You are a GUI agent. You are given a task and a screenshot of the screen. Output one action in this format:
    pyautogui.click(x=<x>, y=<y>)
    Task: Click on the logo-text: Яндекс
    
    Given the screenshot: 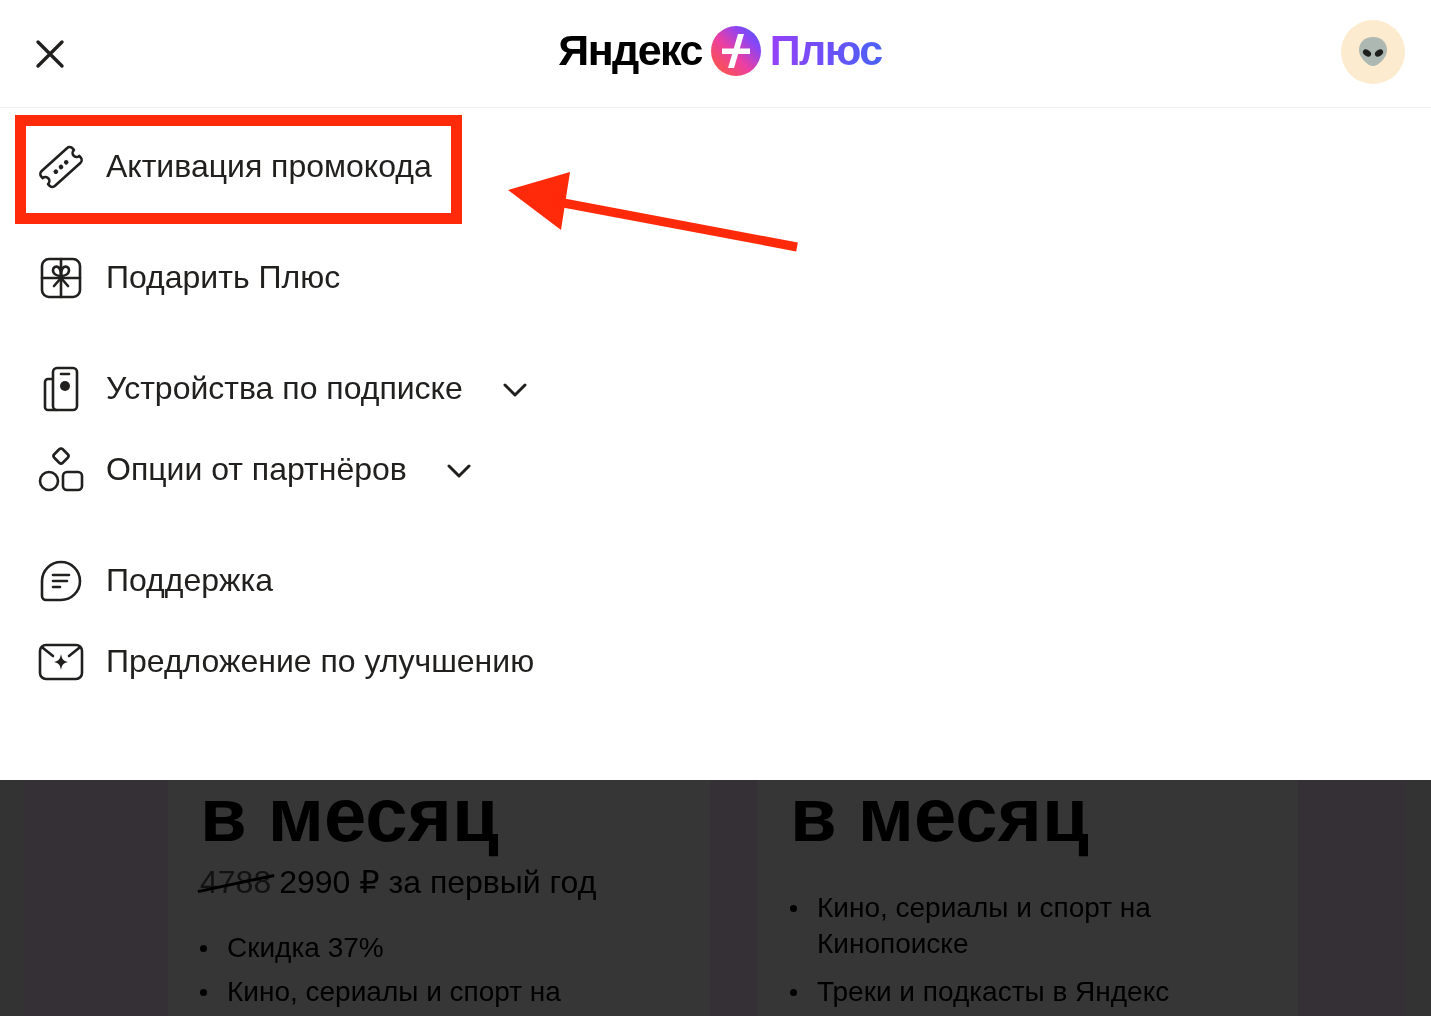 What is the action you would take?
    pyautogui.click(x=630, y=50)
    